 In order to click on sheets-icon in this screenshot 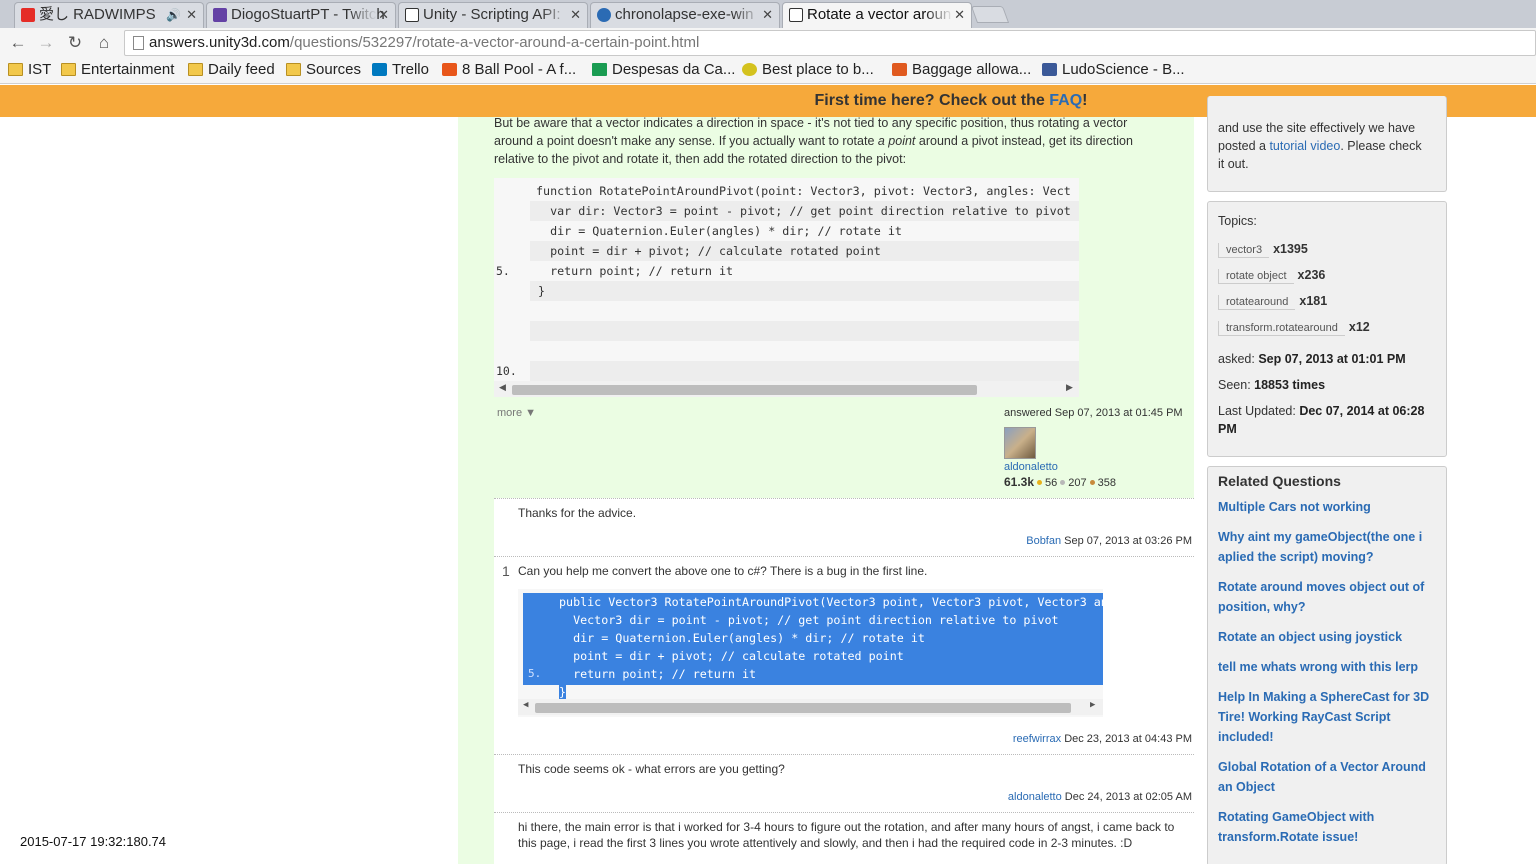, I will do `click(599, 69)`.